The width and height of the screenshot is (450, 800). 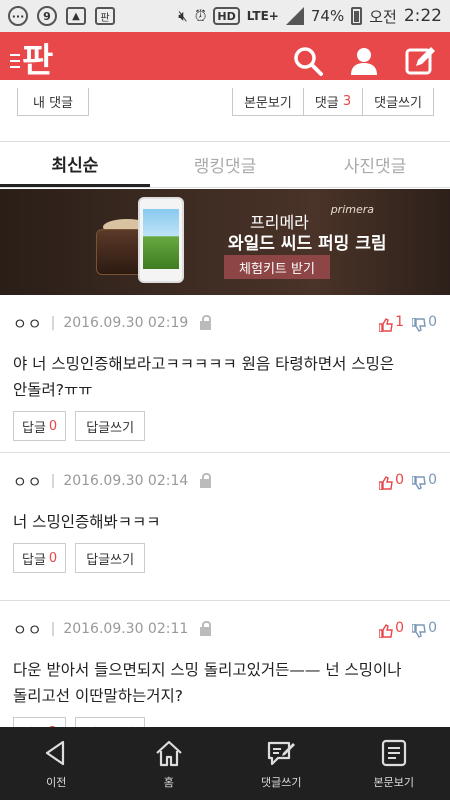 I want to click on network-type: LTE+, so click(x=262, y=16).